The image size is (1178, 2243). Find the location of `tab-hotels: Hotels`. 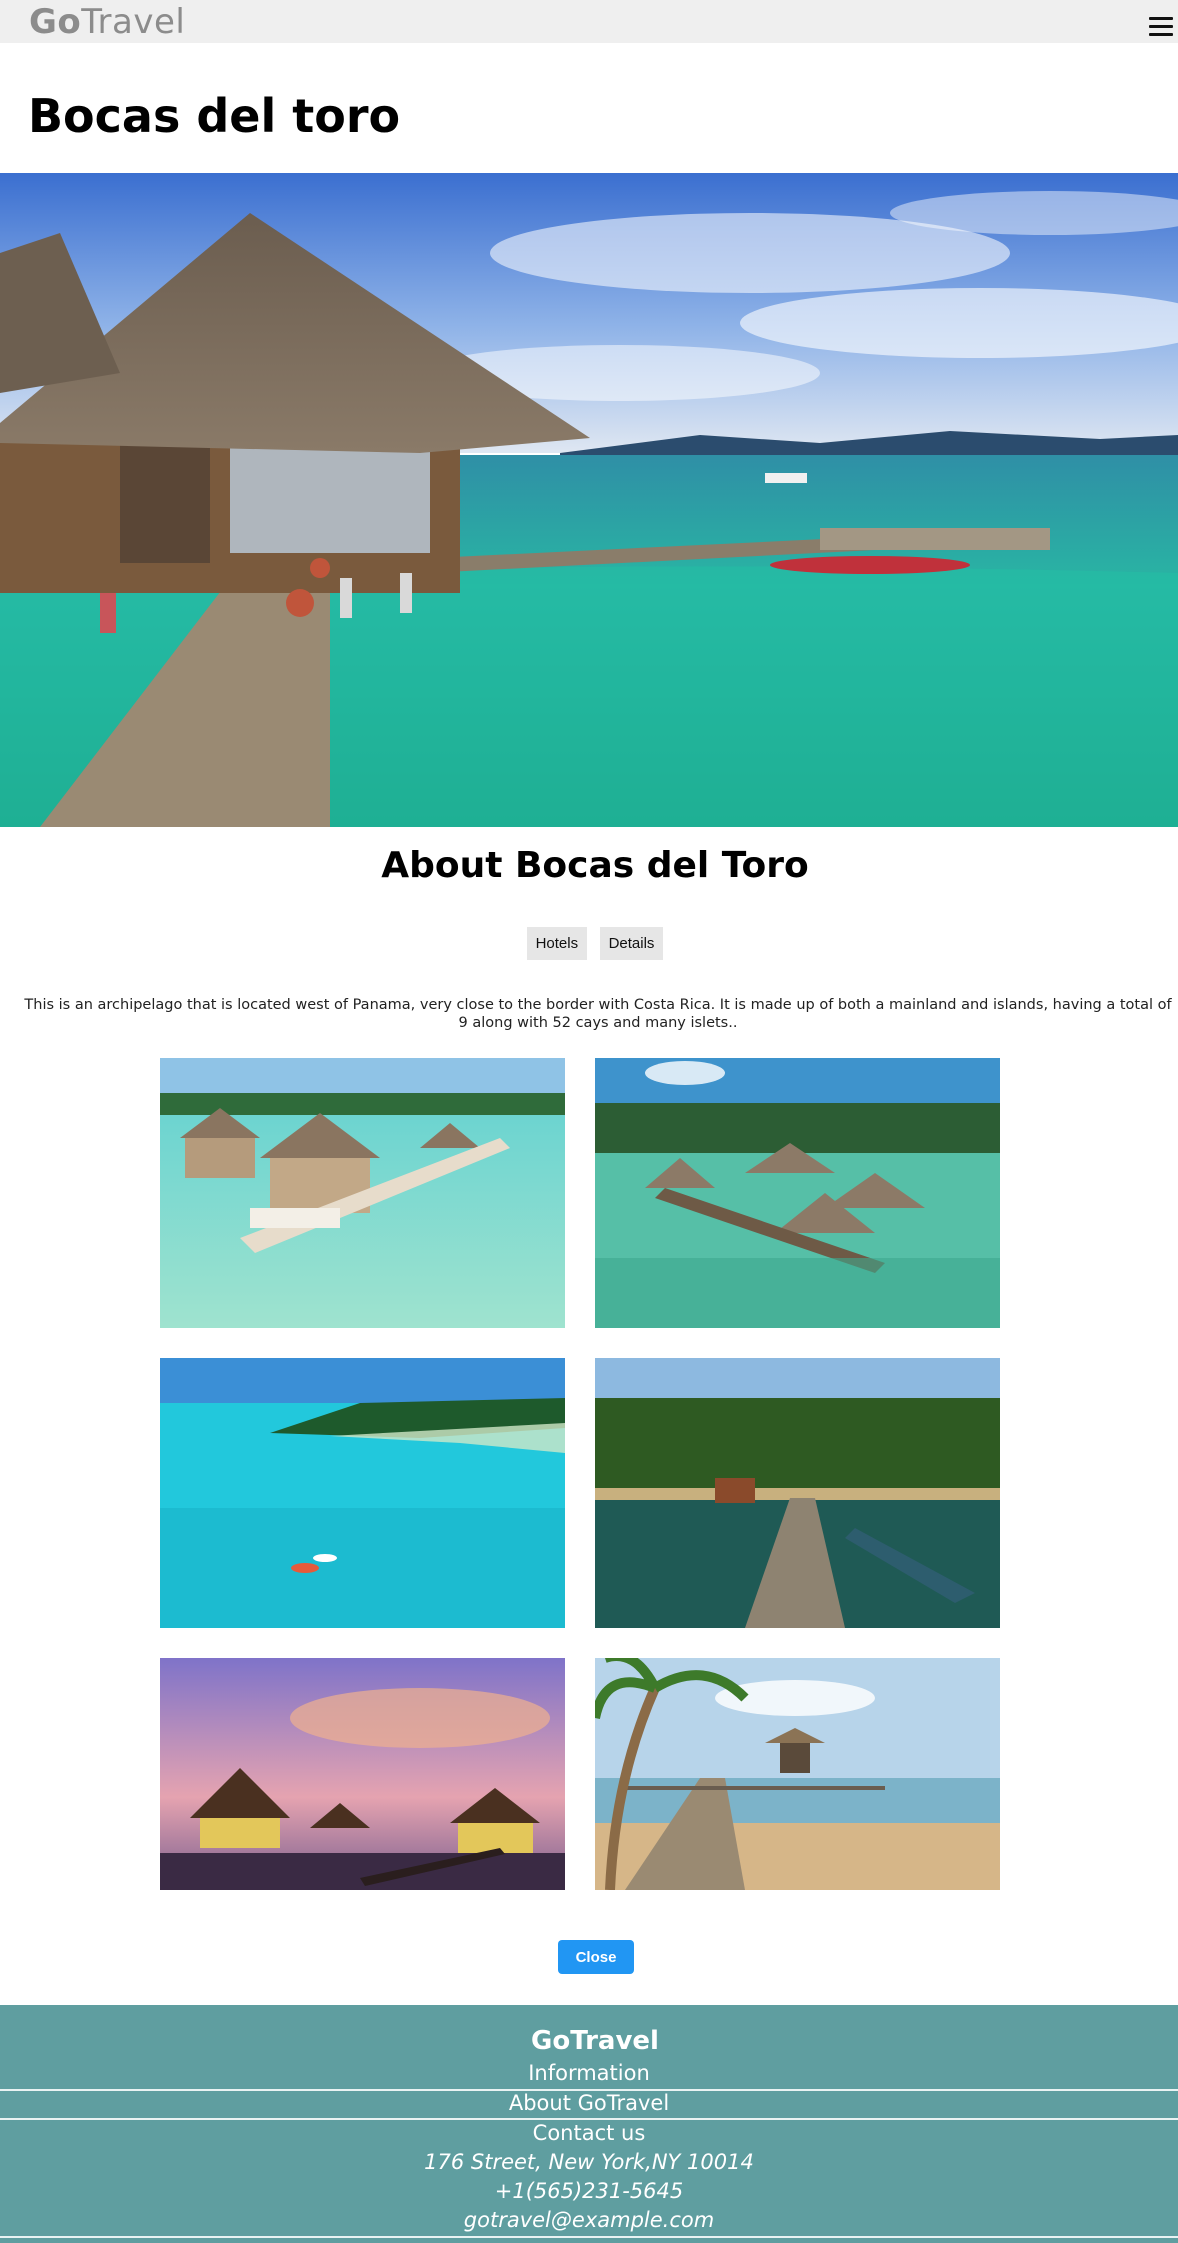

tab-hotels: Hotels is located at coordinates (557, 943).